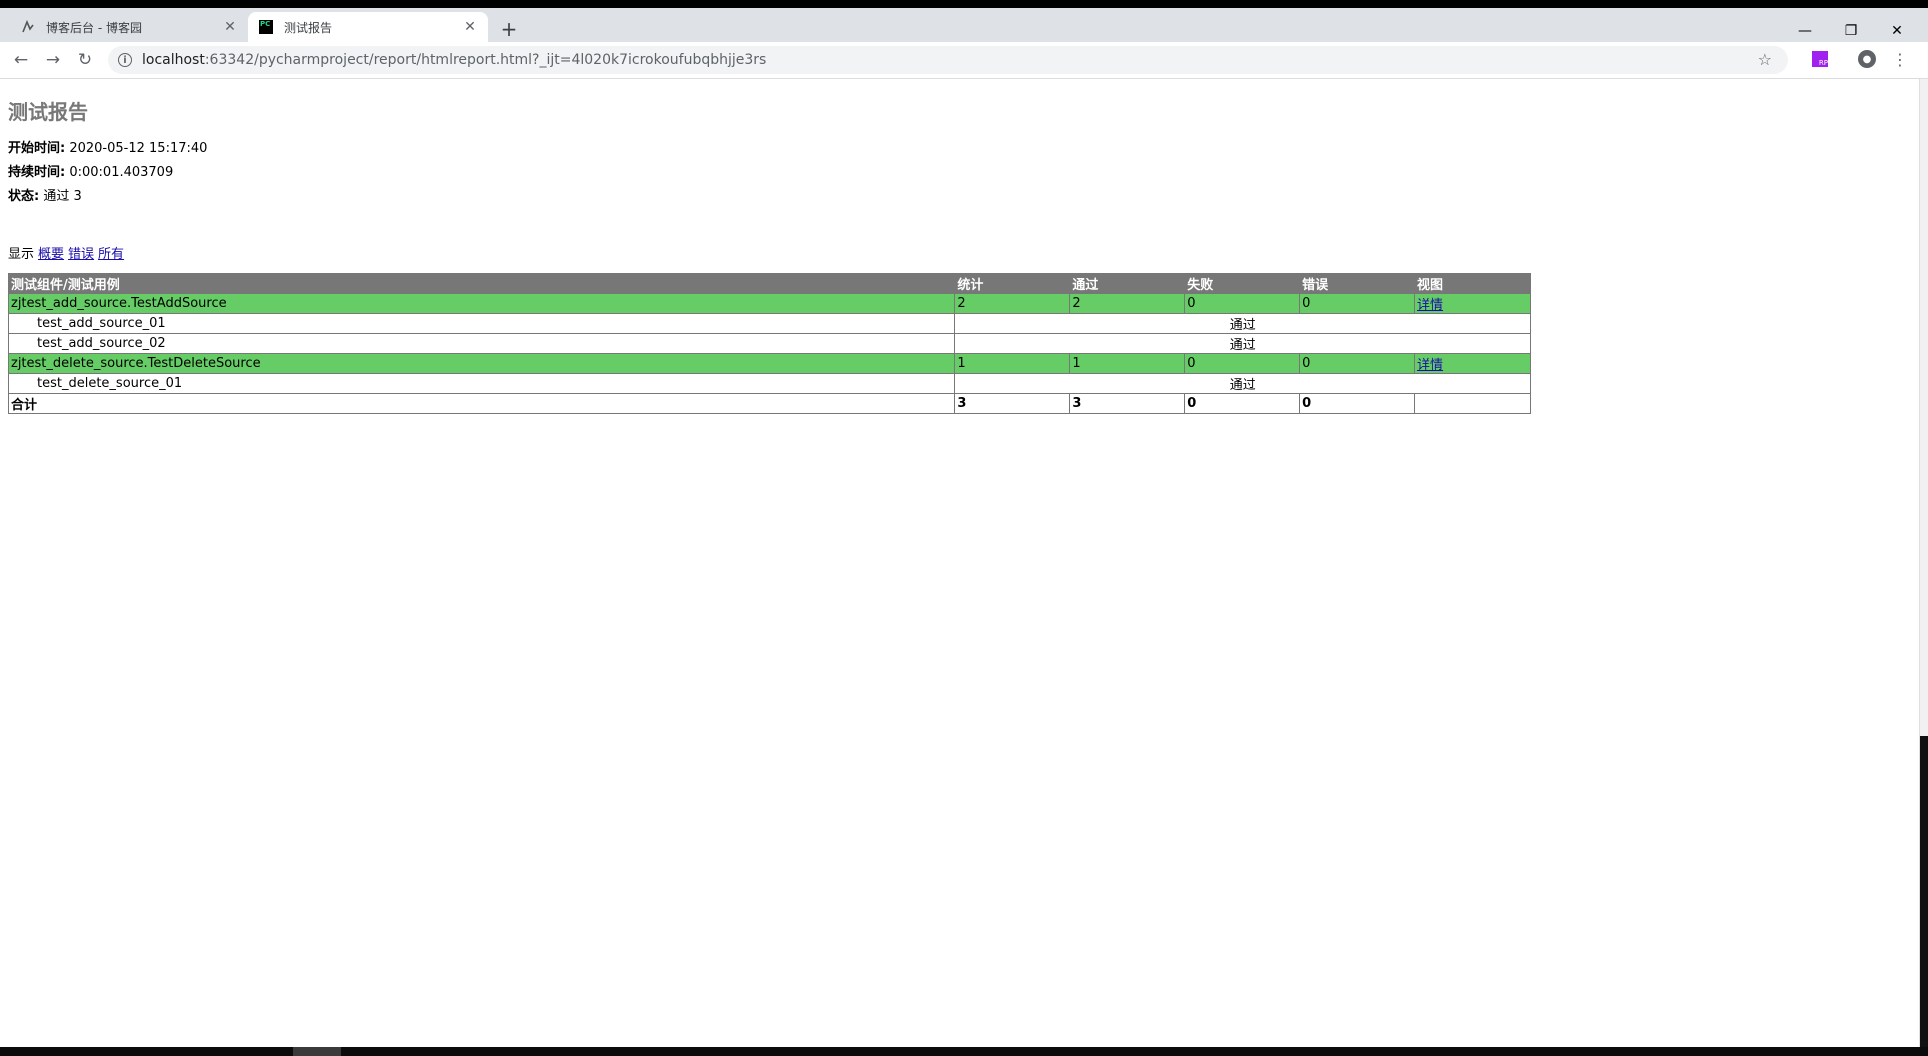 Image resolution: width=1928 pixels, height=1056 pixels. Describe the element at coordinates (1127, 363) in the screenshot. I see `suite-pass: 1` at that location.